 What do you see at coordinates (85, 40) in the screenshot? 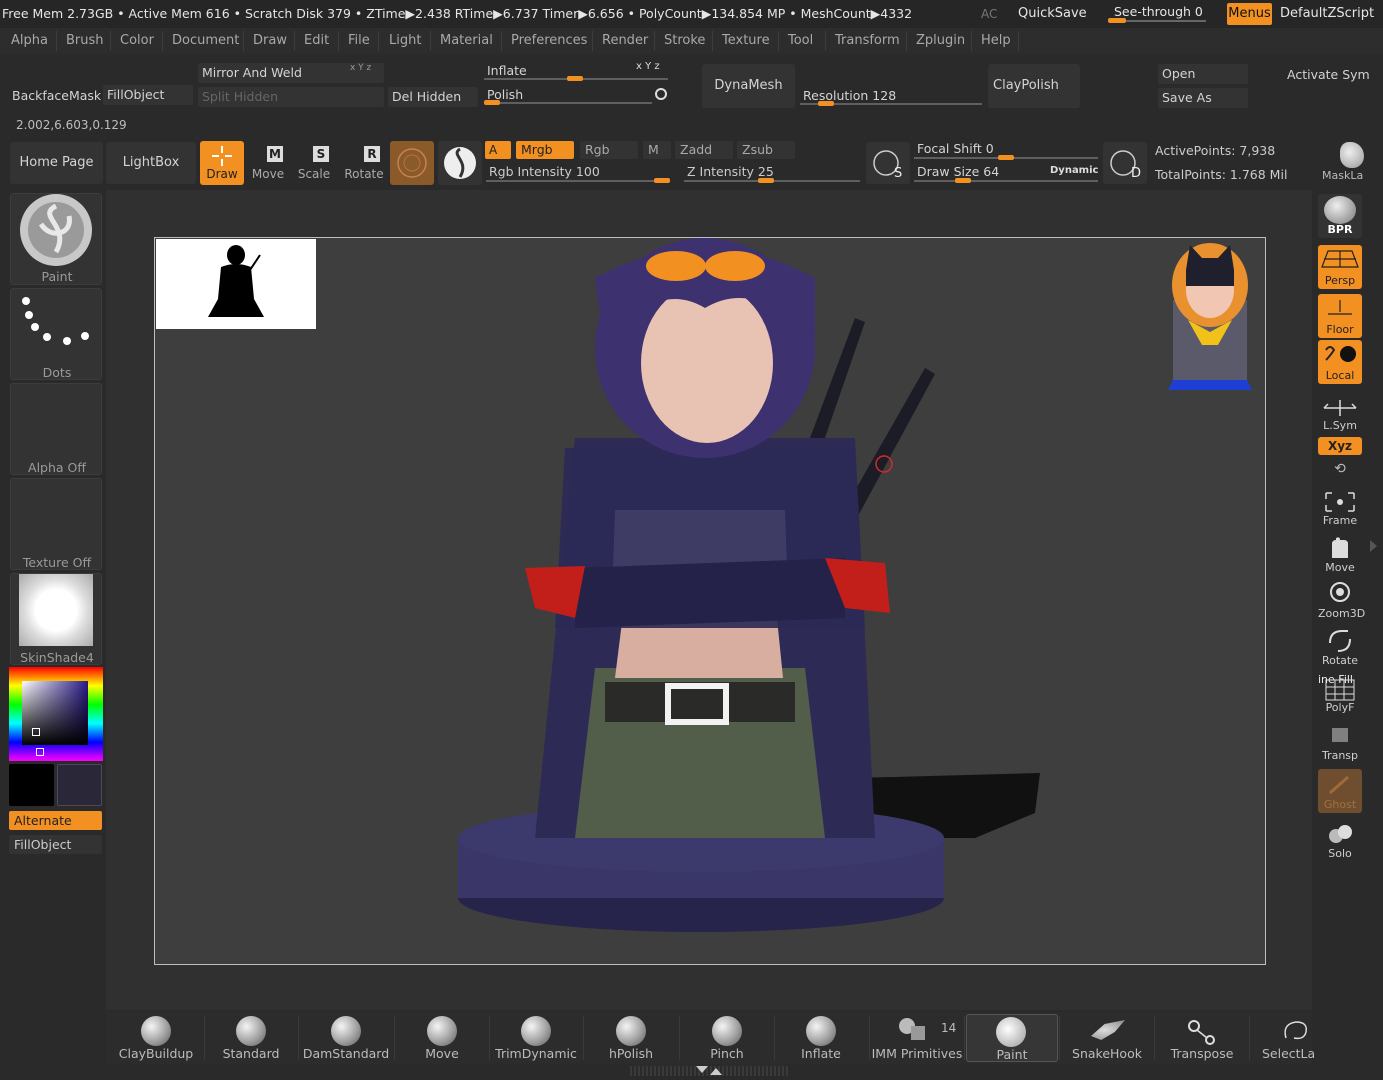
I see `menu-brush: Brush` at bounding box center [85, 40].